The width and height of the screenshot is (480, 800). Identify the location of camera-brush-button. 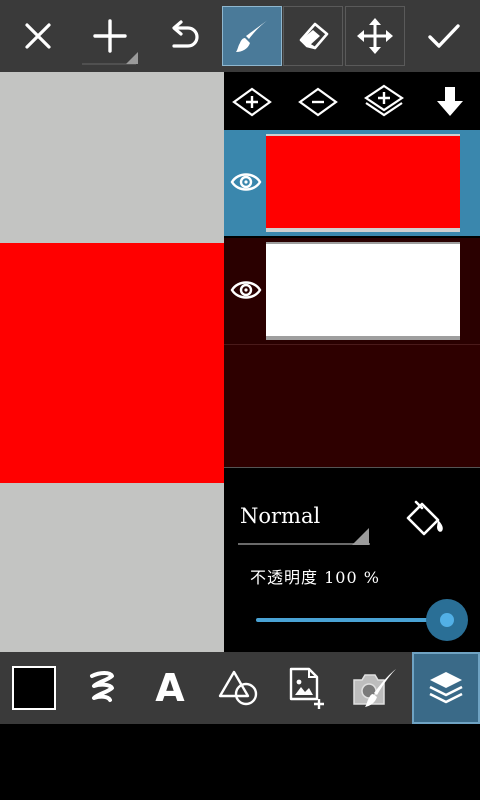
(374, 688).